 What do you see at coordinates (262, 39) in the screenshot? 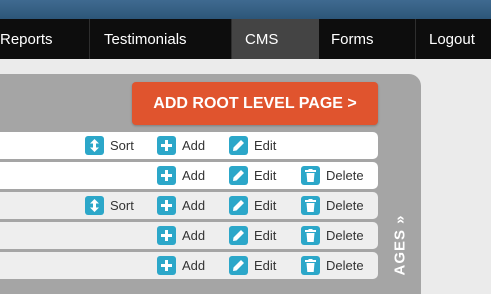
I see `nav-item-label: CMS` at bounding box center [262, 39].